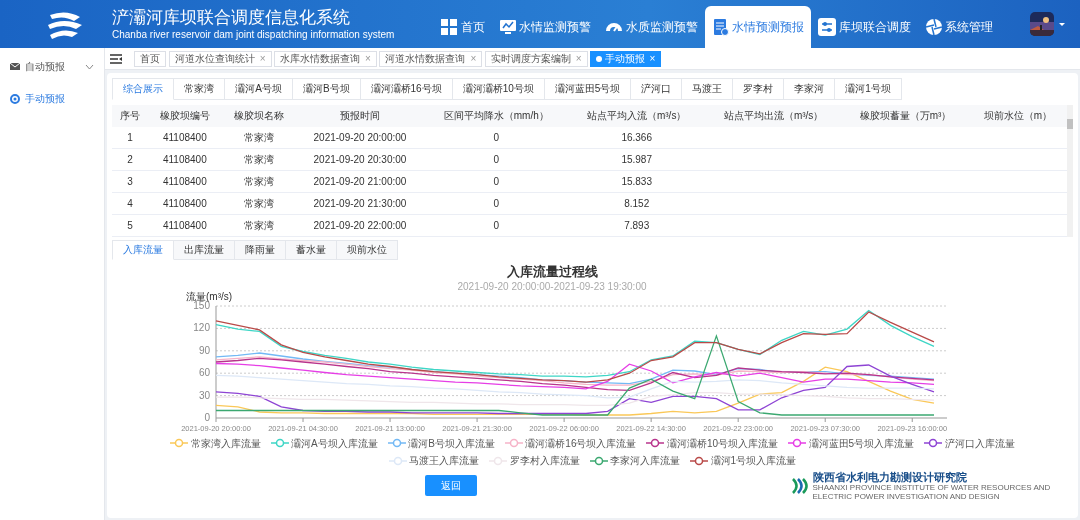  Describe the element at coordinates (933, 27) in the screenshot. I see `aperture-icon` at that location.